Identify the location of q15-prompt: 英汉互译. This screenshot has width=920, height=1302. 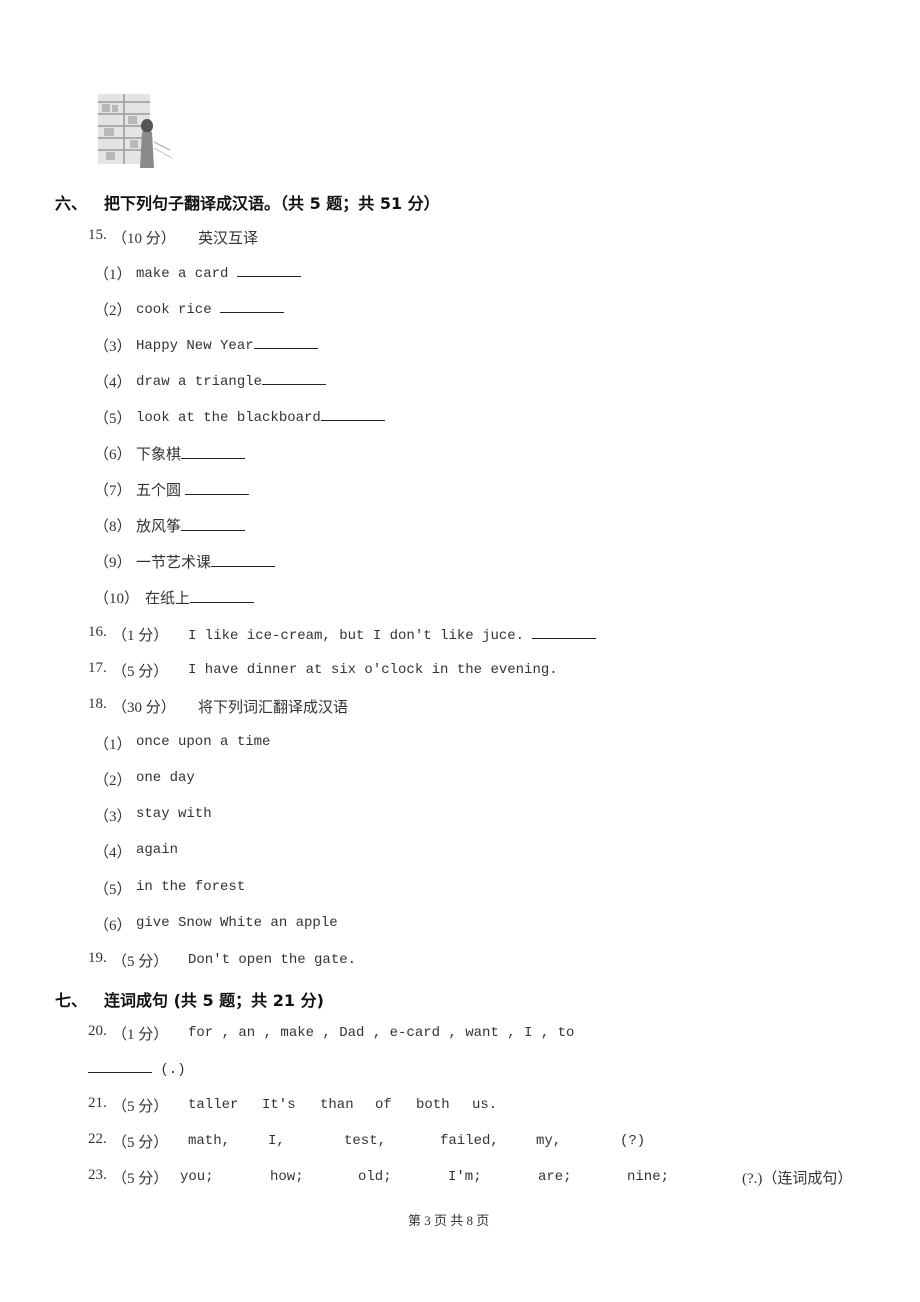
(228, 239).